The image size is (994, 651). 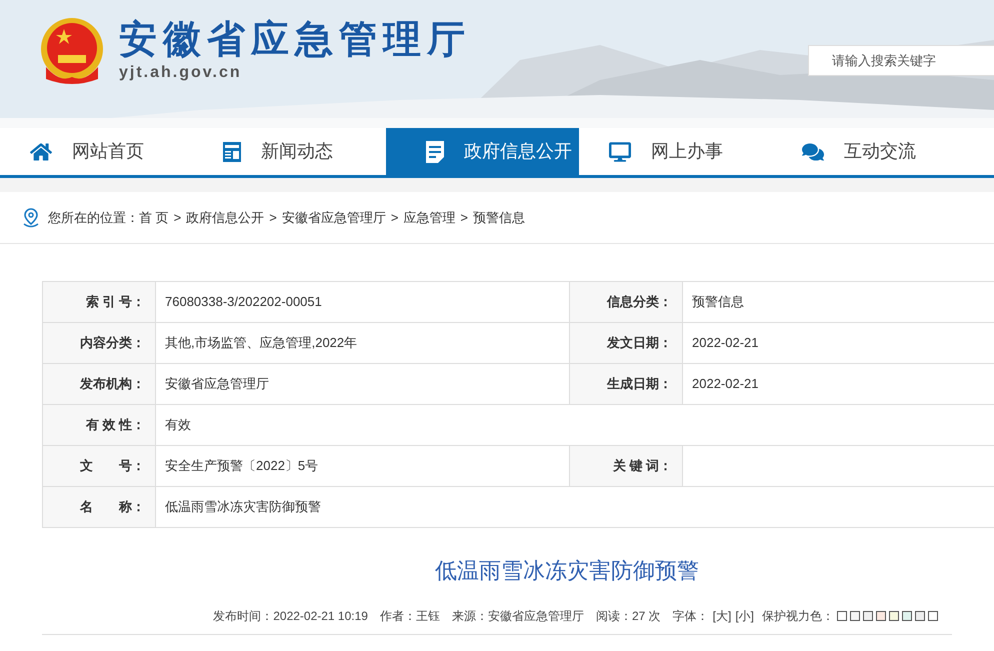 I want to click on nav-tab: 网站首页, so click(x=96, y=151).